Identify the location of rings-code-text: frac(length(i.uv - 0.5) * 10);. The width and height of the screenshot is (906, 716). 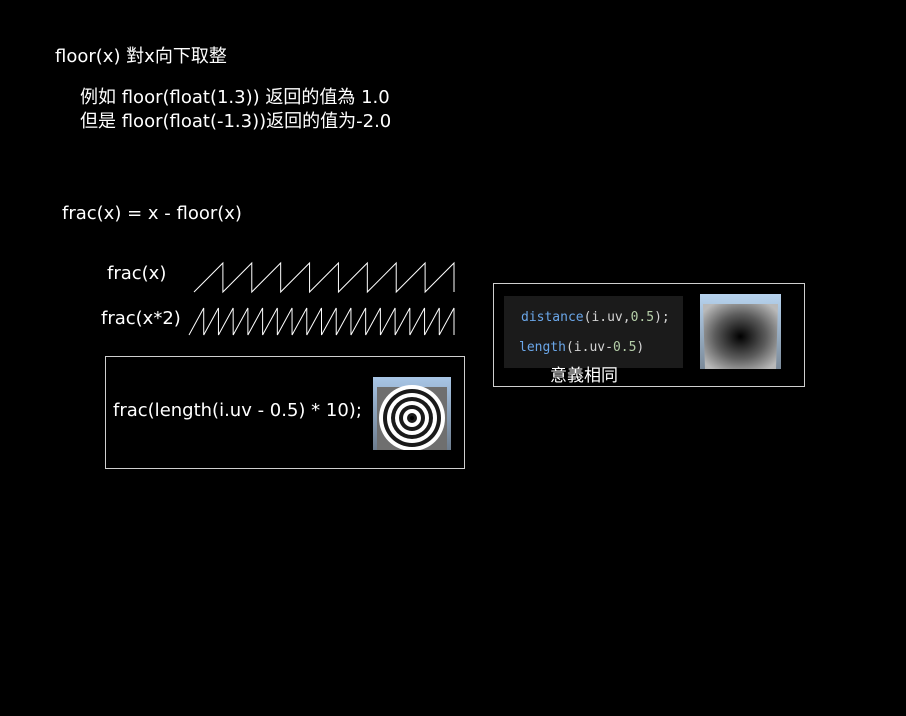
(237, 410).